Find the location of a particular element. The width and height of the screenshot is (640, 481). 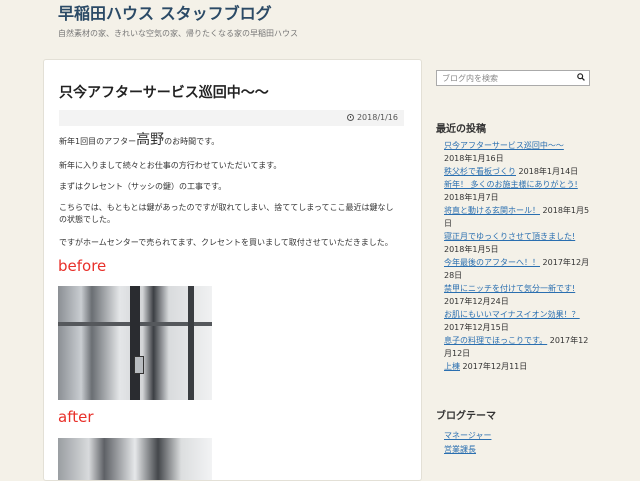

paragraph-3: まずはクレセント（サッシの鍵）の工事です。 is located at coordinates (143, 186).